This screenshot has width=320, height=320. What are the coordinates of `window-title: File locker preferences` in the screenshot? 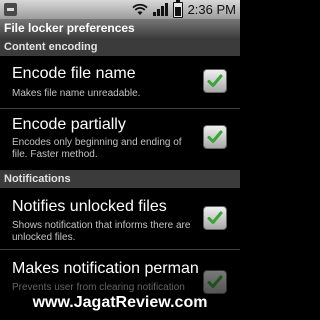 It's located at (120, 28).